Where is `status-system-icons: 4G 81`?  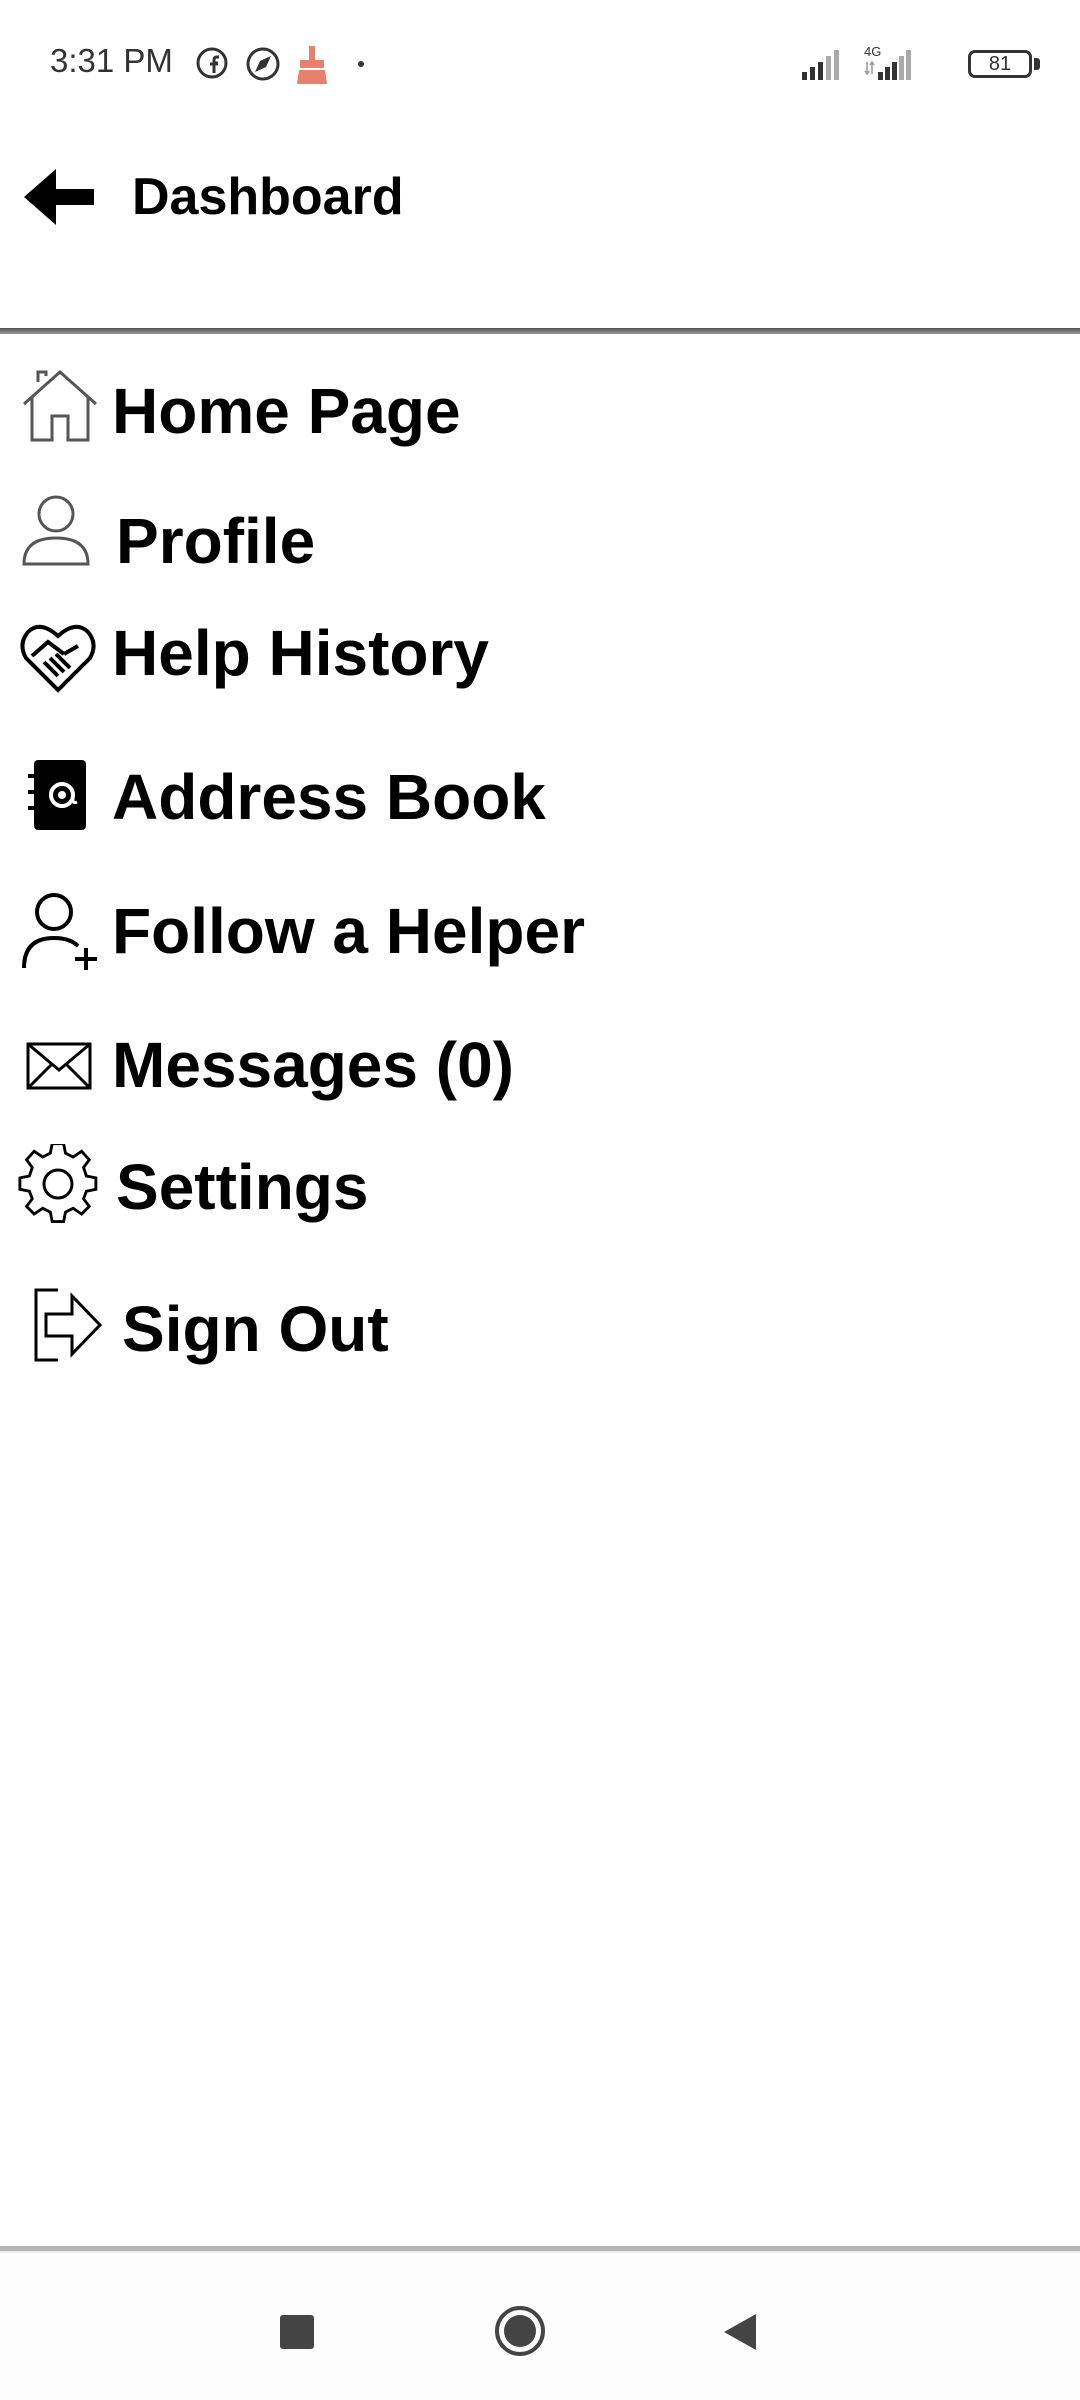
status-system-icons: 4G 81 is located at coordinates (920, 64).